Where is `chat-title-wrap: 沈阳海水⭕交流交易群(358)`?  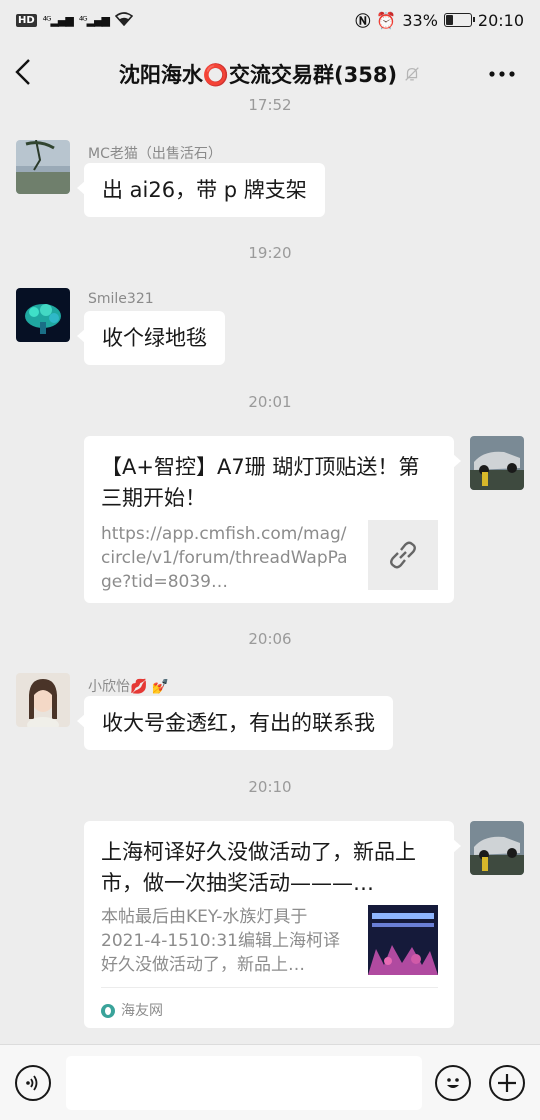
chat-title-wrap: 沈阳海水⭕交流交易群(358) is located at coordinates (270, 74).